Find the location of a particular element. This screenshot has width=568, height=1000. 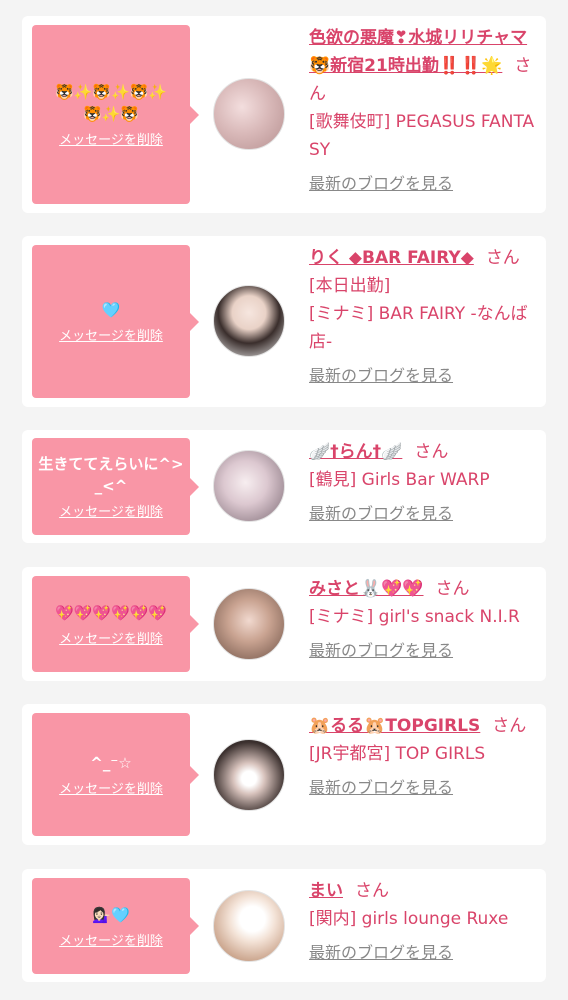

message-bubble: 生きててえらいに^>_<^ メッセージを削除 is located at coordinates (115, 486).